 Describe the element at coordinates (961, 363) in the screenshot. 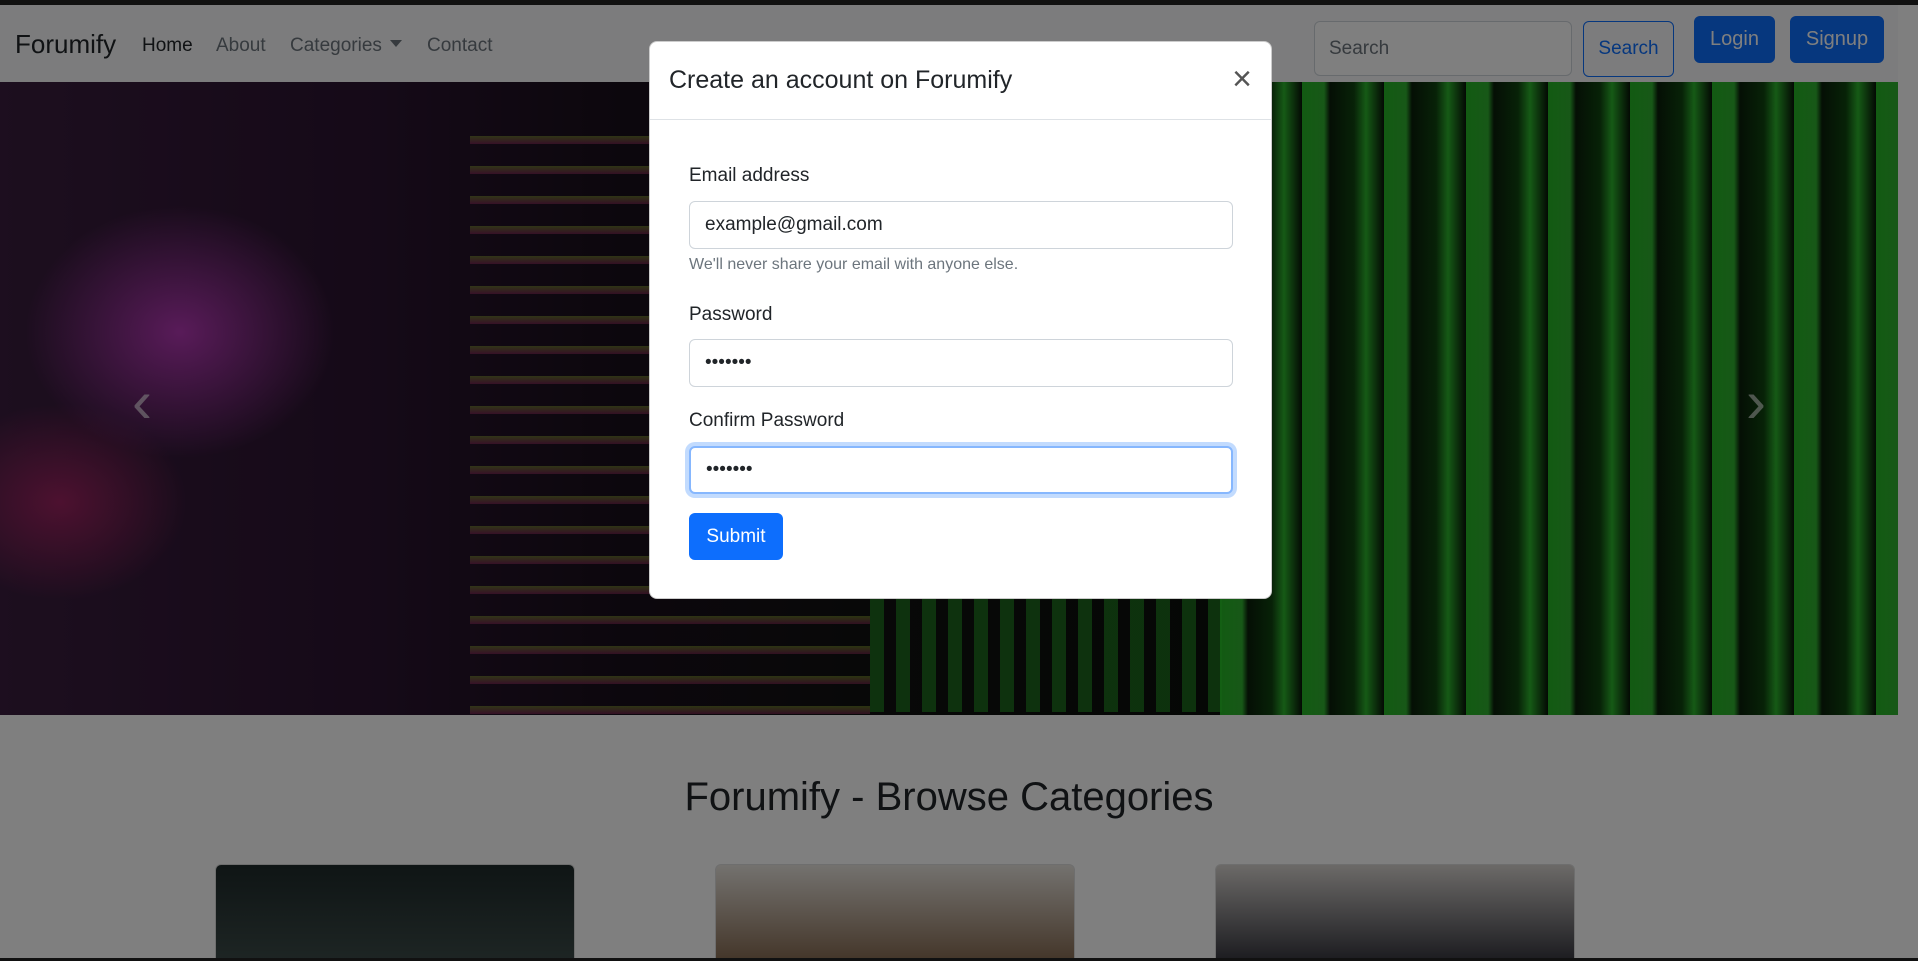

I see `password-field` at that location.